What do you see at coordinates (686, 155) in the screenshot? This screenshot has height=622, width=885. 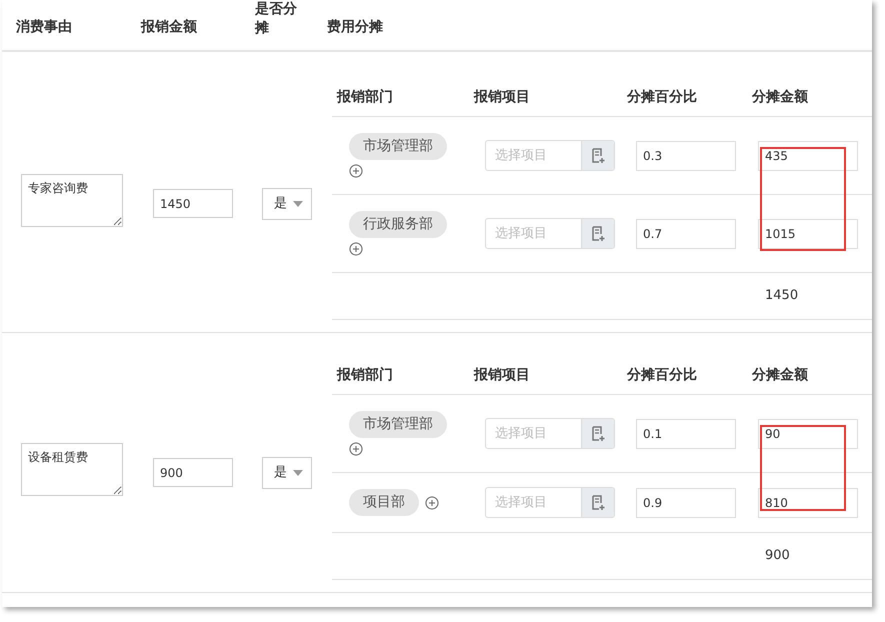 I see `percent-field: 0.3` at bounding box center [686, 155].